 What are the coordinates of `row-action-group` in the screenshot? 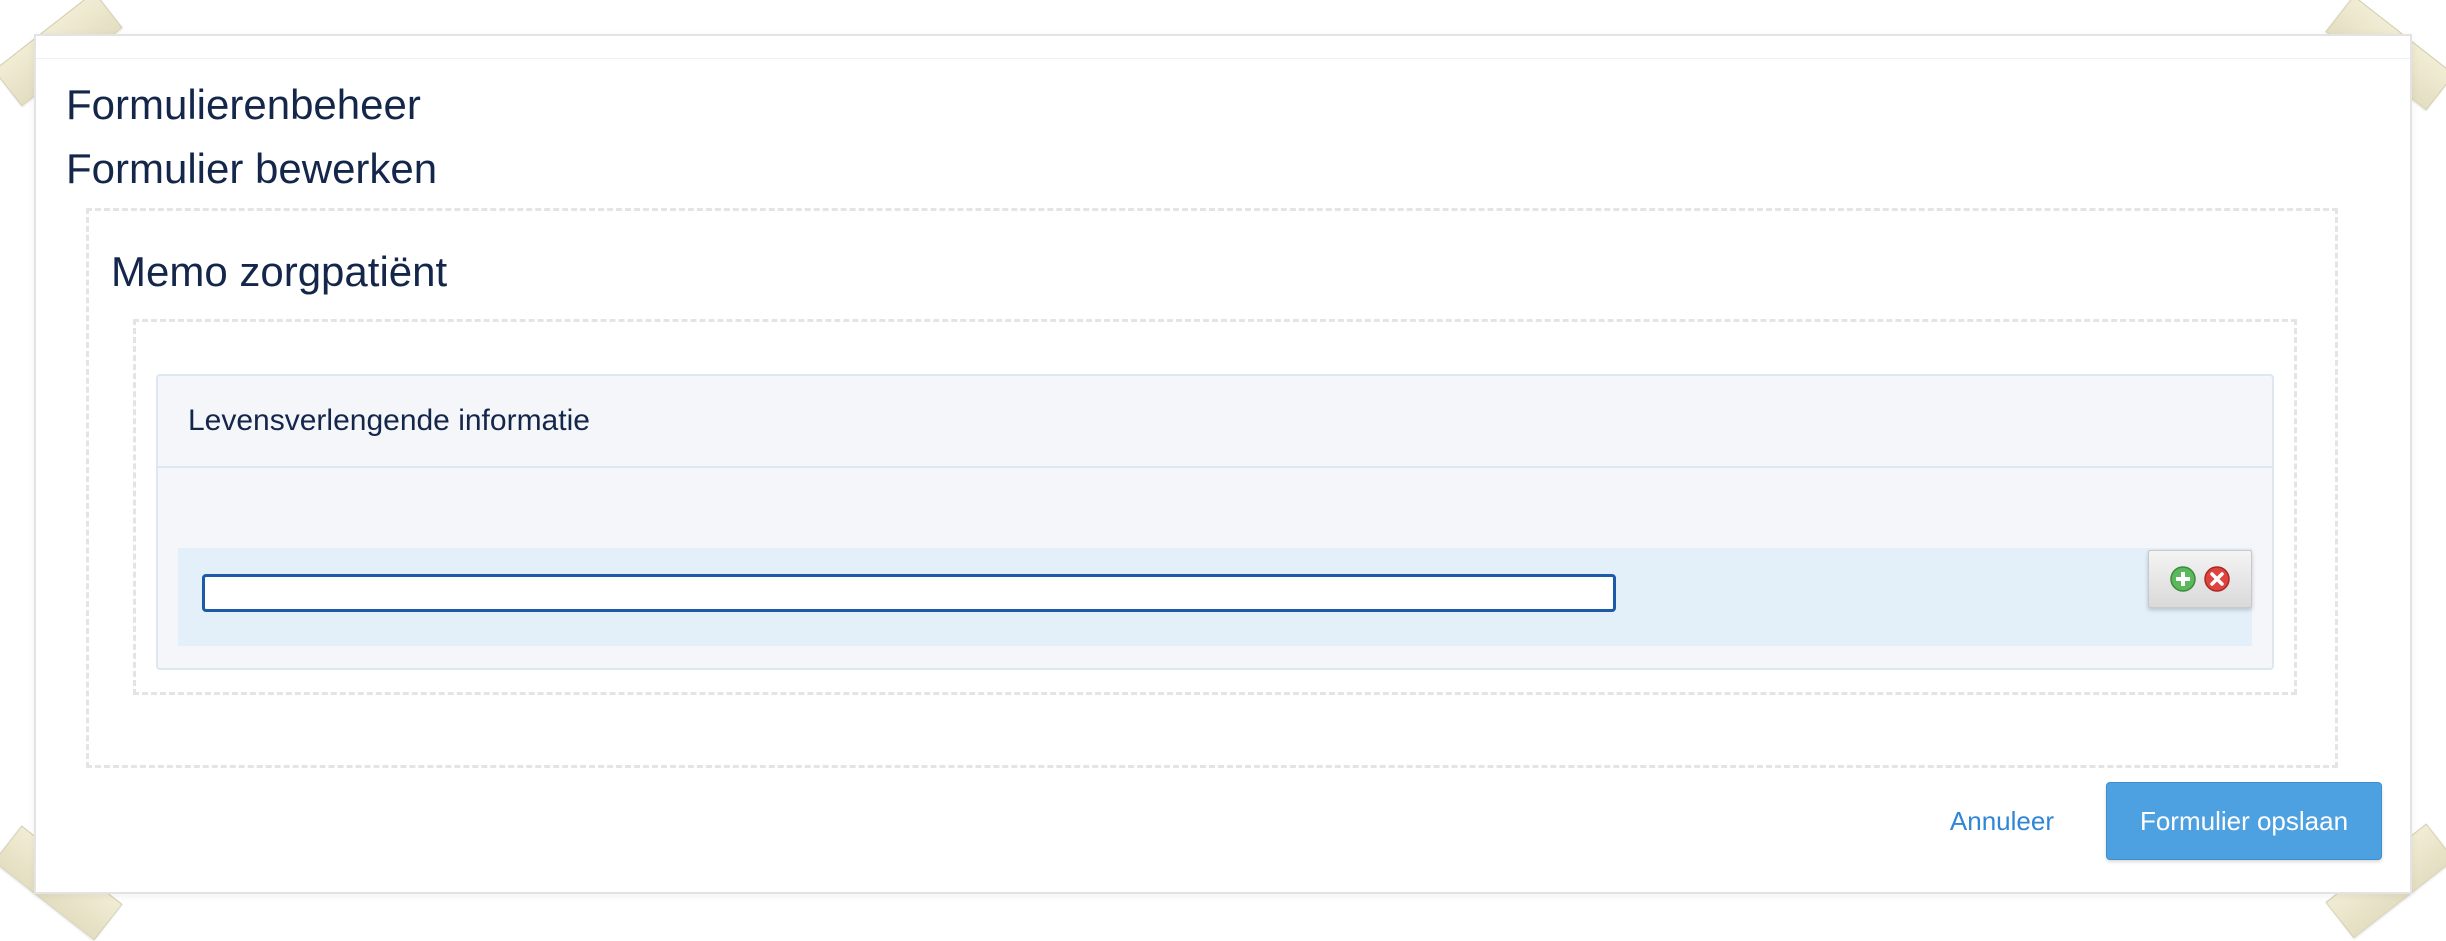 It's located at (2200, 579).